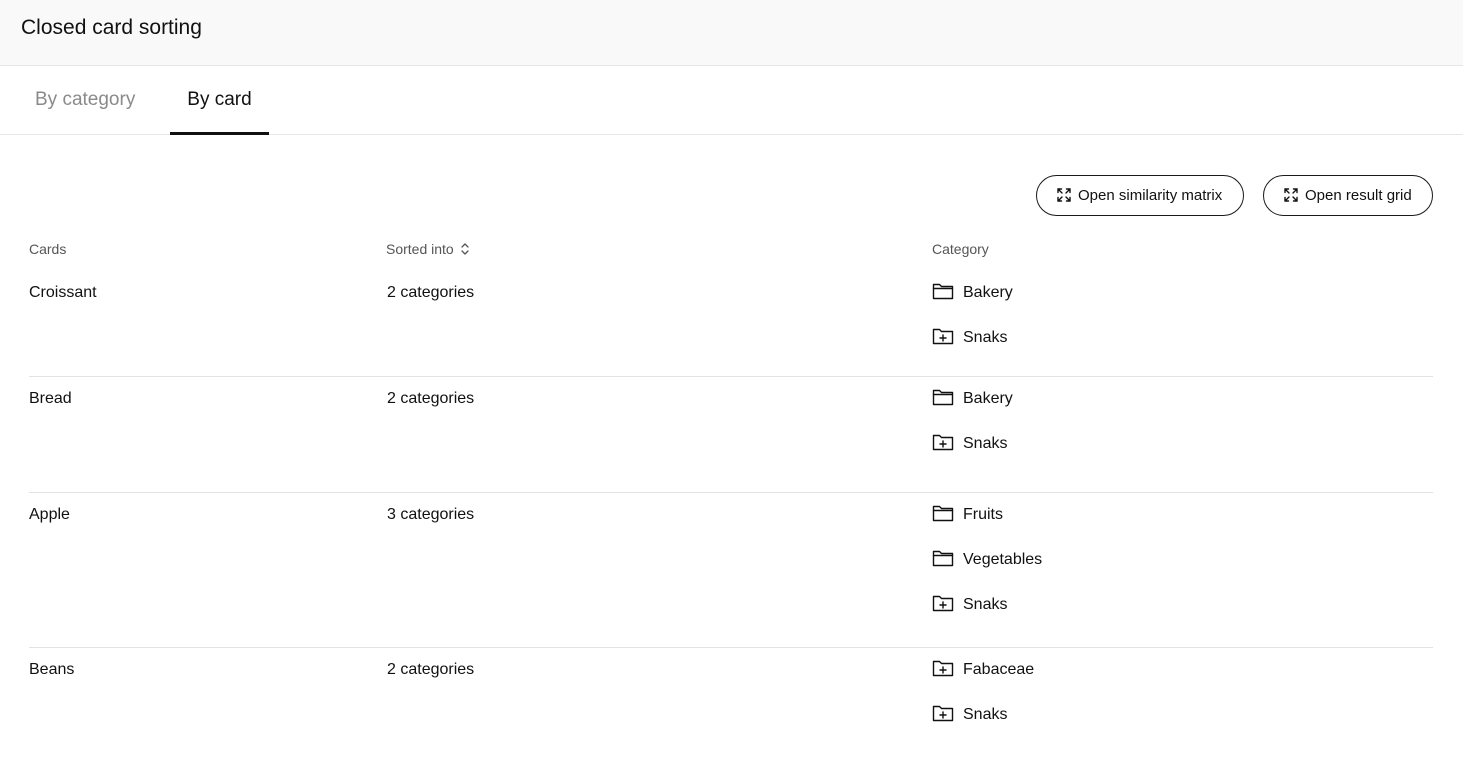 This screenshot has width=1463, height=768. I want to click on table-row: Bread 2 categories Bakery Snaks, so click(731, 435).